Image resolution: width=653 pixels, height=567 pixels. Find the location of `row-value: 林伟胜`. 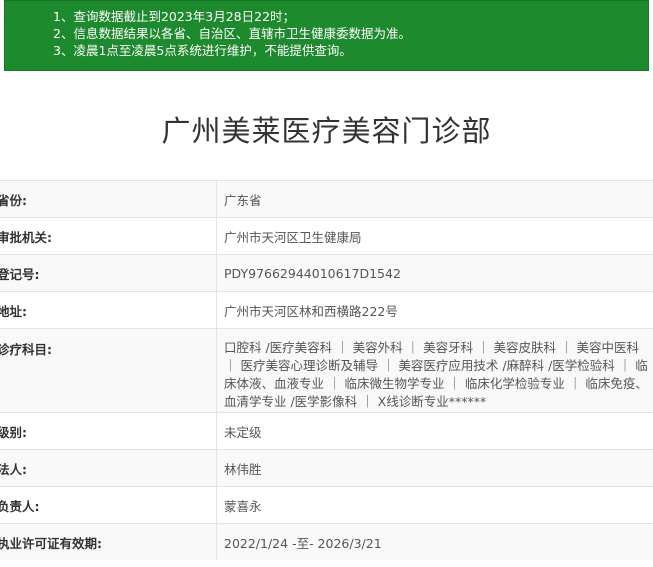

row-value: 林伟胜 is located at coordinates (243, 469).